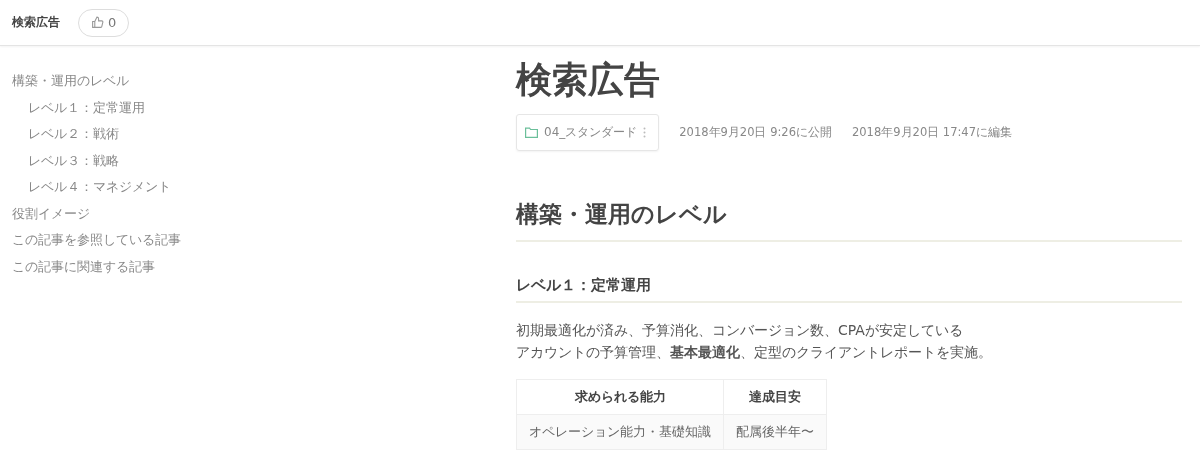 The image size is (1200, 472). What do you see at coordinates (591, 132) in the screenshot?
I see `folder-name: 04_スタンダード` at bounding box center [591, 132].